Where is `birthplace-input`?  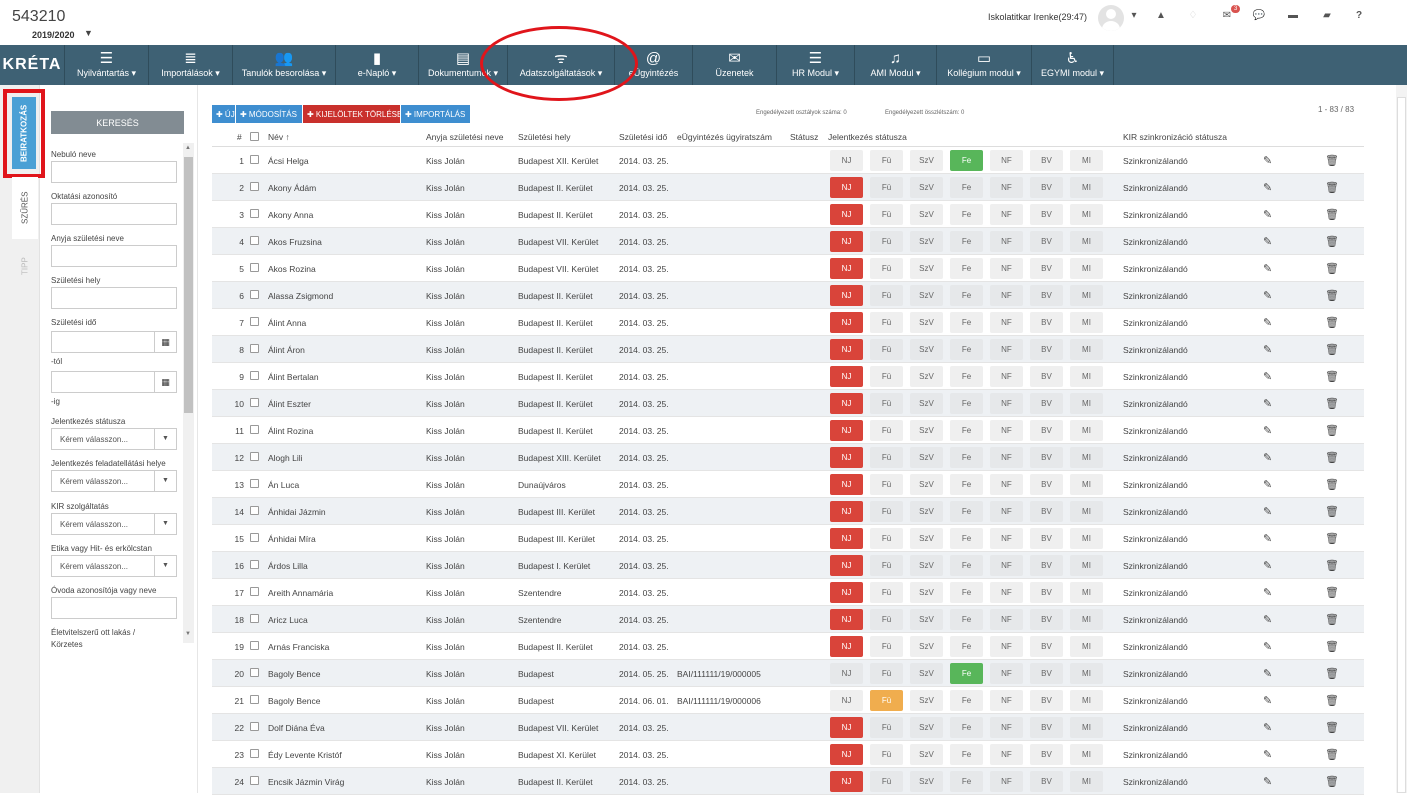 birthplace-input is located at coordinates (114, 298).